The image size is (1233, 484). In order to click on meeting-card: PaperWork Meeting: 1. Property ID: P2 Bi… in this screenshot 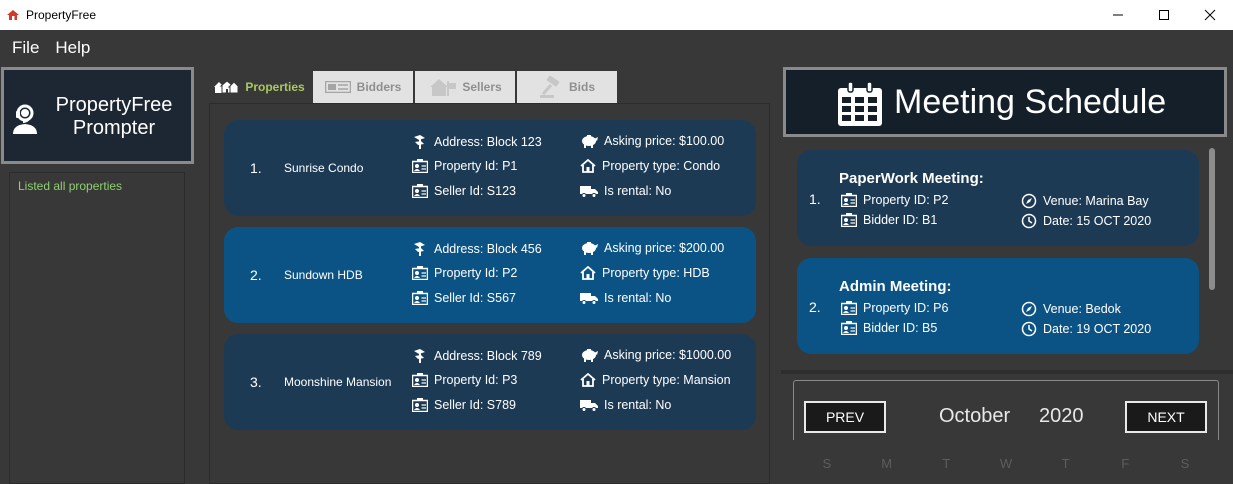, I will do `click(998, 198)`.